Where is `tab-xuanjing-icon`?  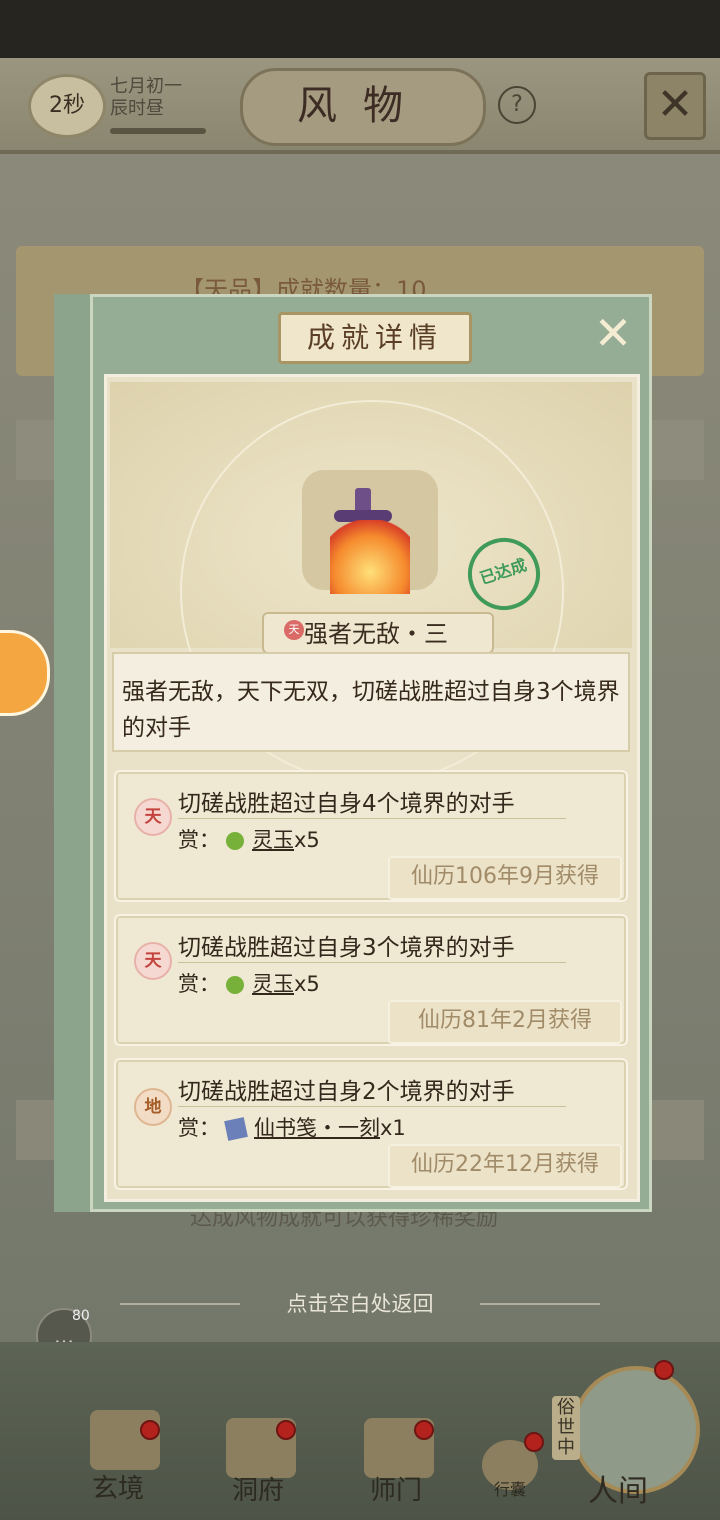
tab-xuanjing-icon is located at coordinates (125, 1440).